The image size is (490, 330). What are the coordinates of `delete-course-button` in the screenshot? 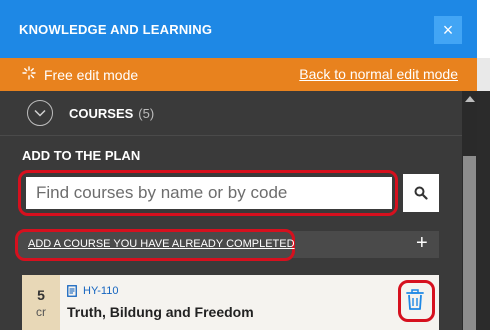 It's located at (415, 302).